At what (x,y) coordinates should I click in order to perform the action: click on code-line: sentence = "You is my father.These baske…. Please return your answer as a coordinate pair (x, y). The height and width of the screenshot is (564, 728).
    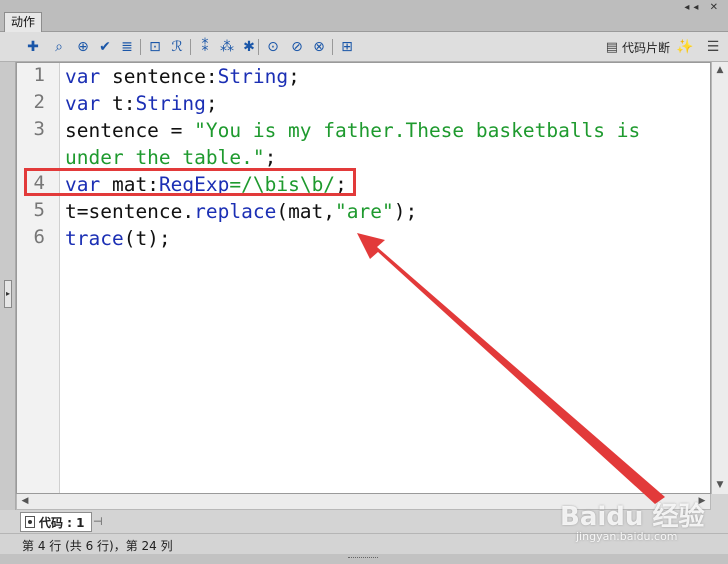
    Looking at the image, I should click on (352, 130).